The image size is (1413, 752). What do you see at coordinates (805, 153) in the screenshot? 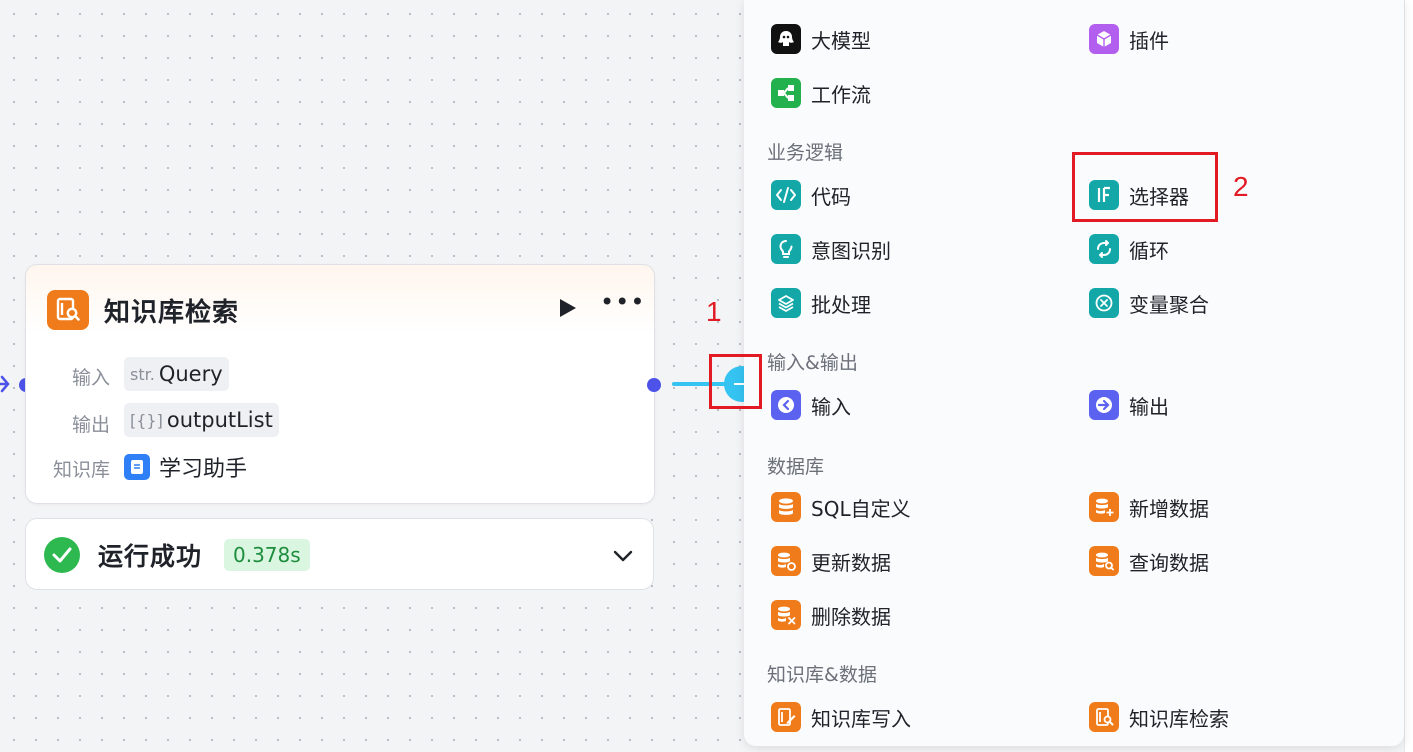
I see `section-title-business-logic: 业务逻辑` at bounding box center [805, 153].